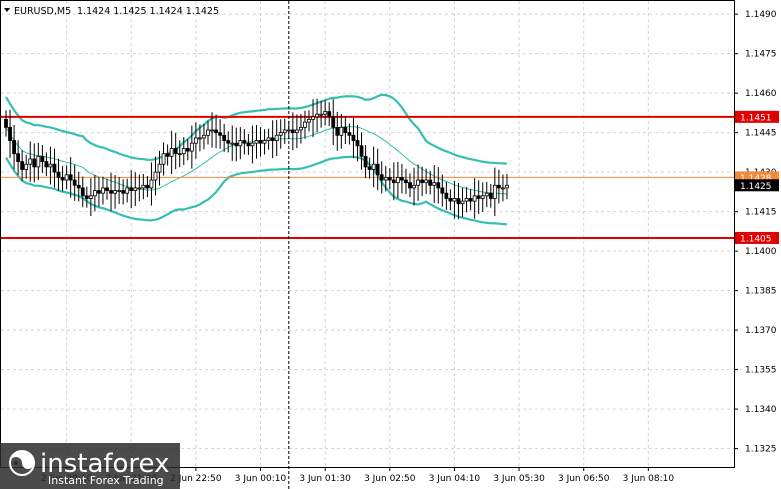 This screenshot has width=781, height=489. What do you see at coordinates (42, 11) in the screenshot?
I see `symbol-label: EURUSD,M5` at bounding box center [42, 11].